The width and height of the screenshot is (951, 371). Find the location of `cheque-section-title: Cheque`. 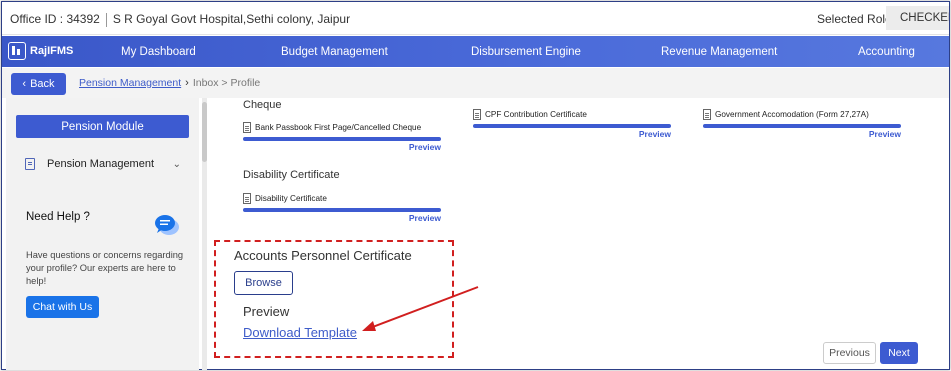

cheque-section-title: Cheque is located at coordinates (262, 105).